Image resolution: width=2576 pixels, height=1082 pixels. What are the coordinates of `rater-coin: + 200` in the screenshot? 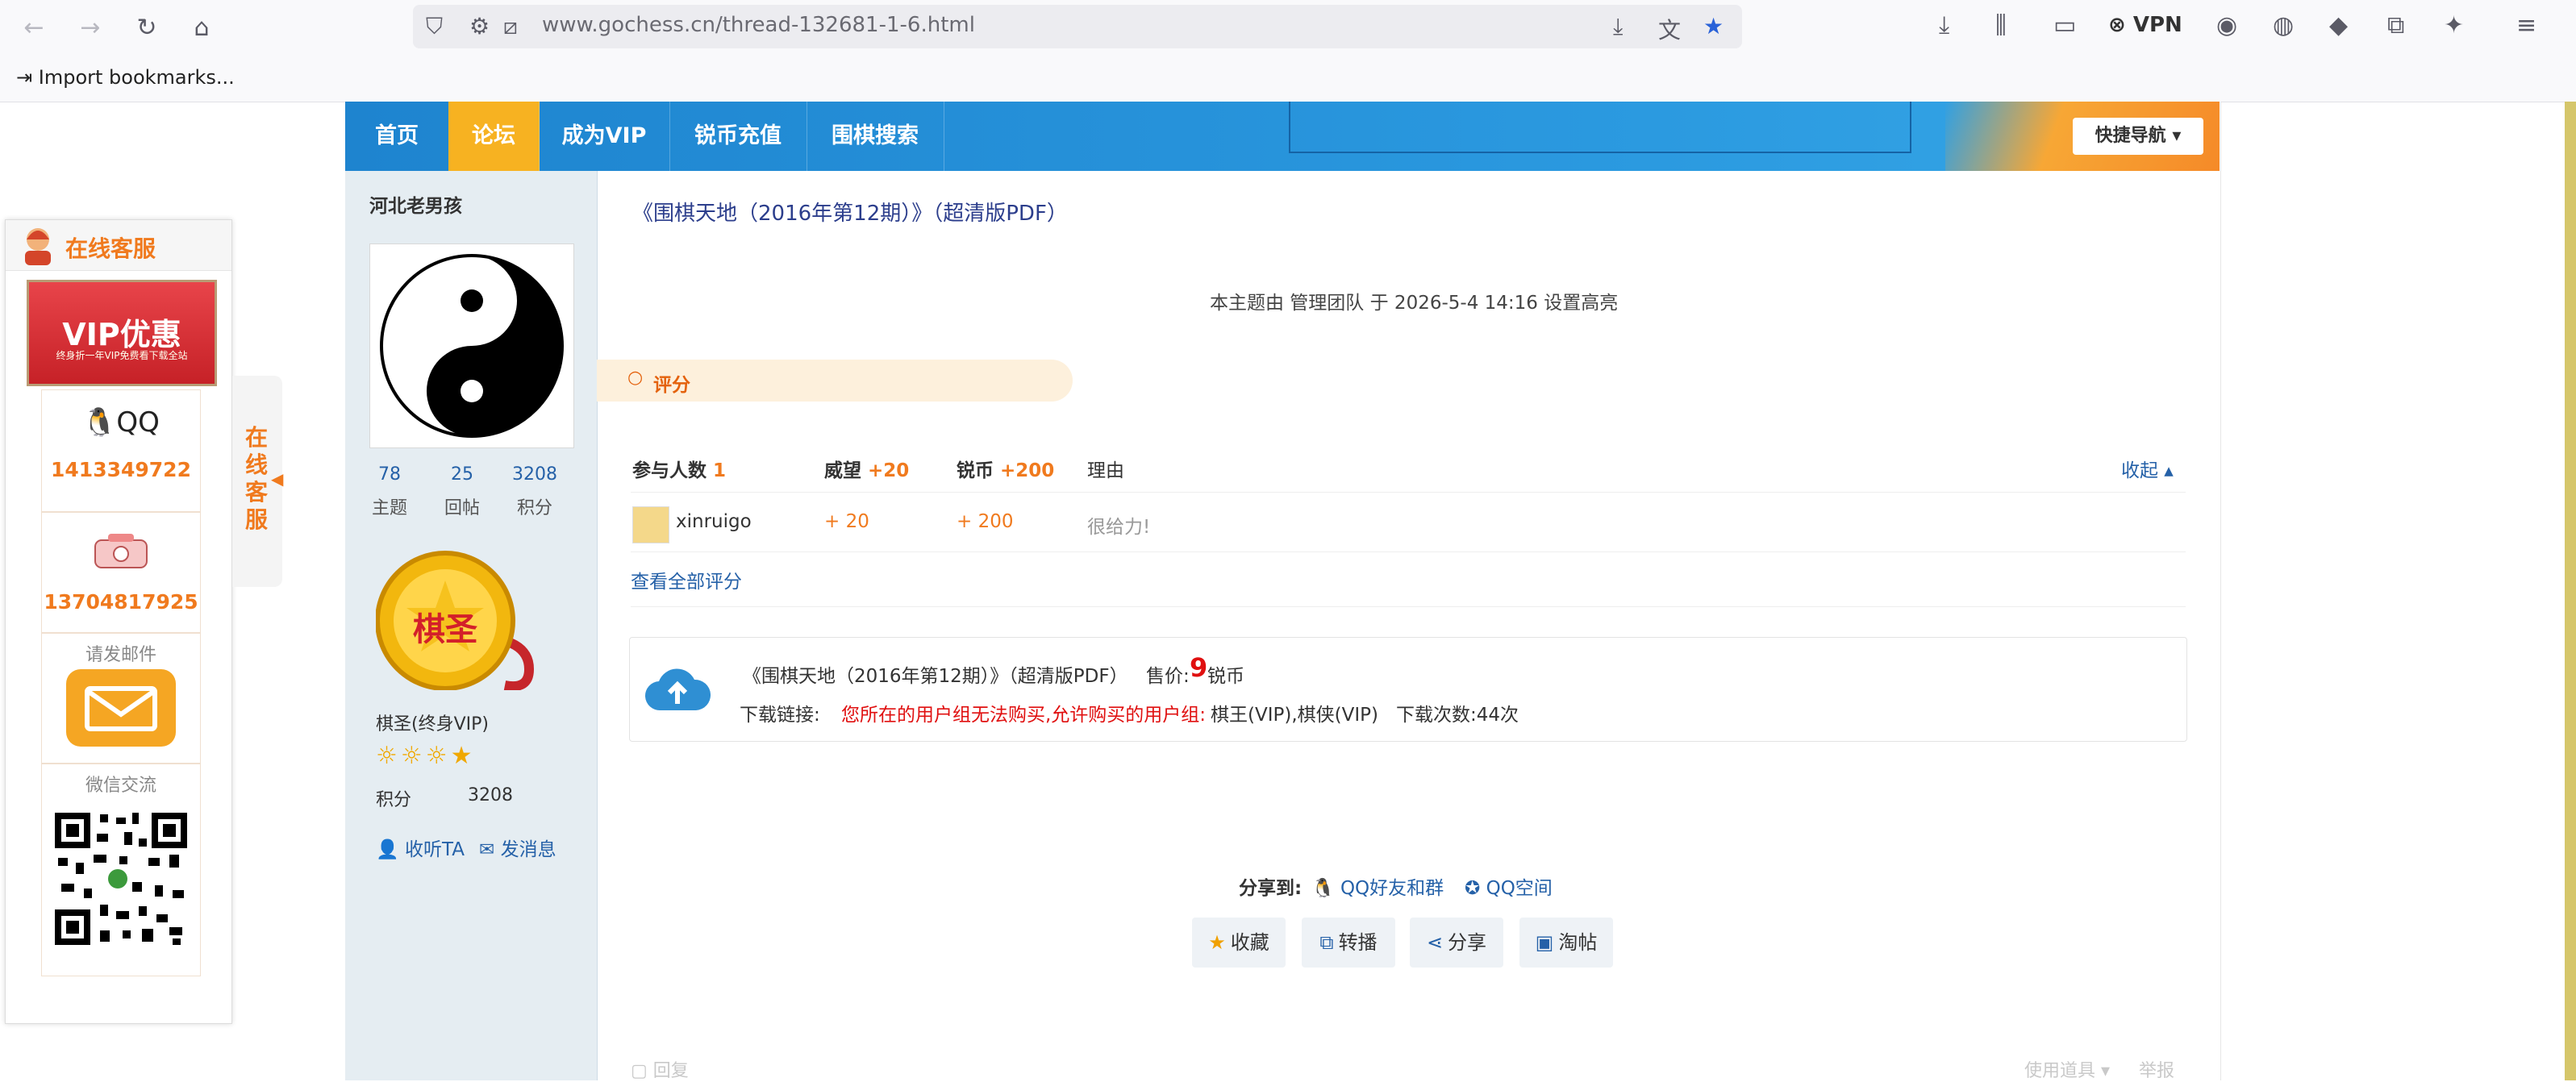 It's located at (985, 521).